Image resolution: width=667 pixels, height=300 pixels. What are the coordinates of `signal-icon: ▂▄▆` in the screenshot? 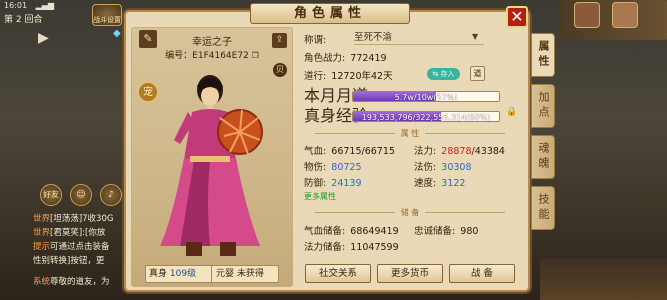 It's located at (45, 5).